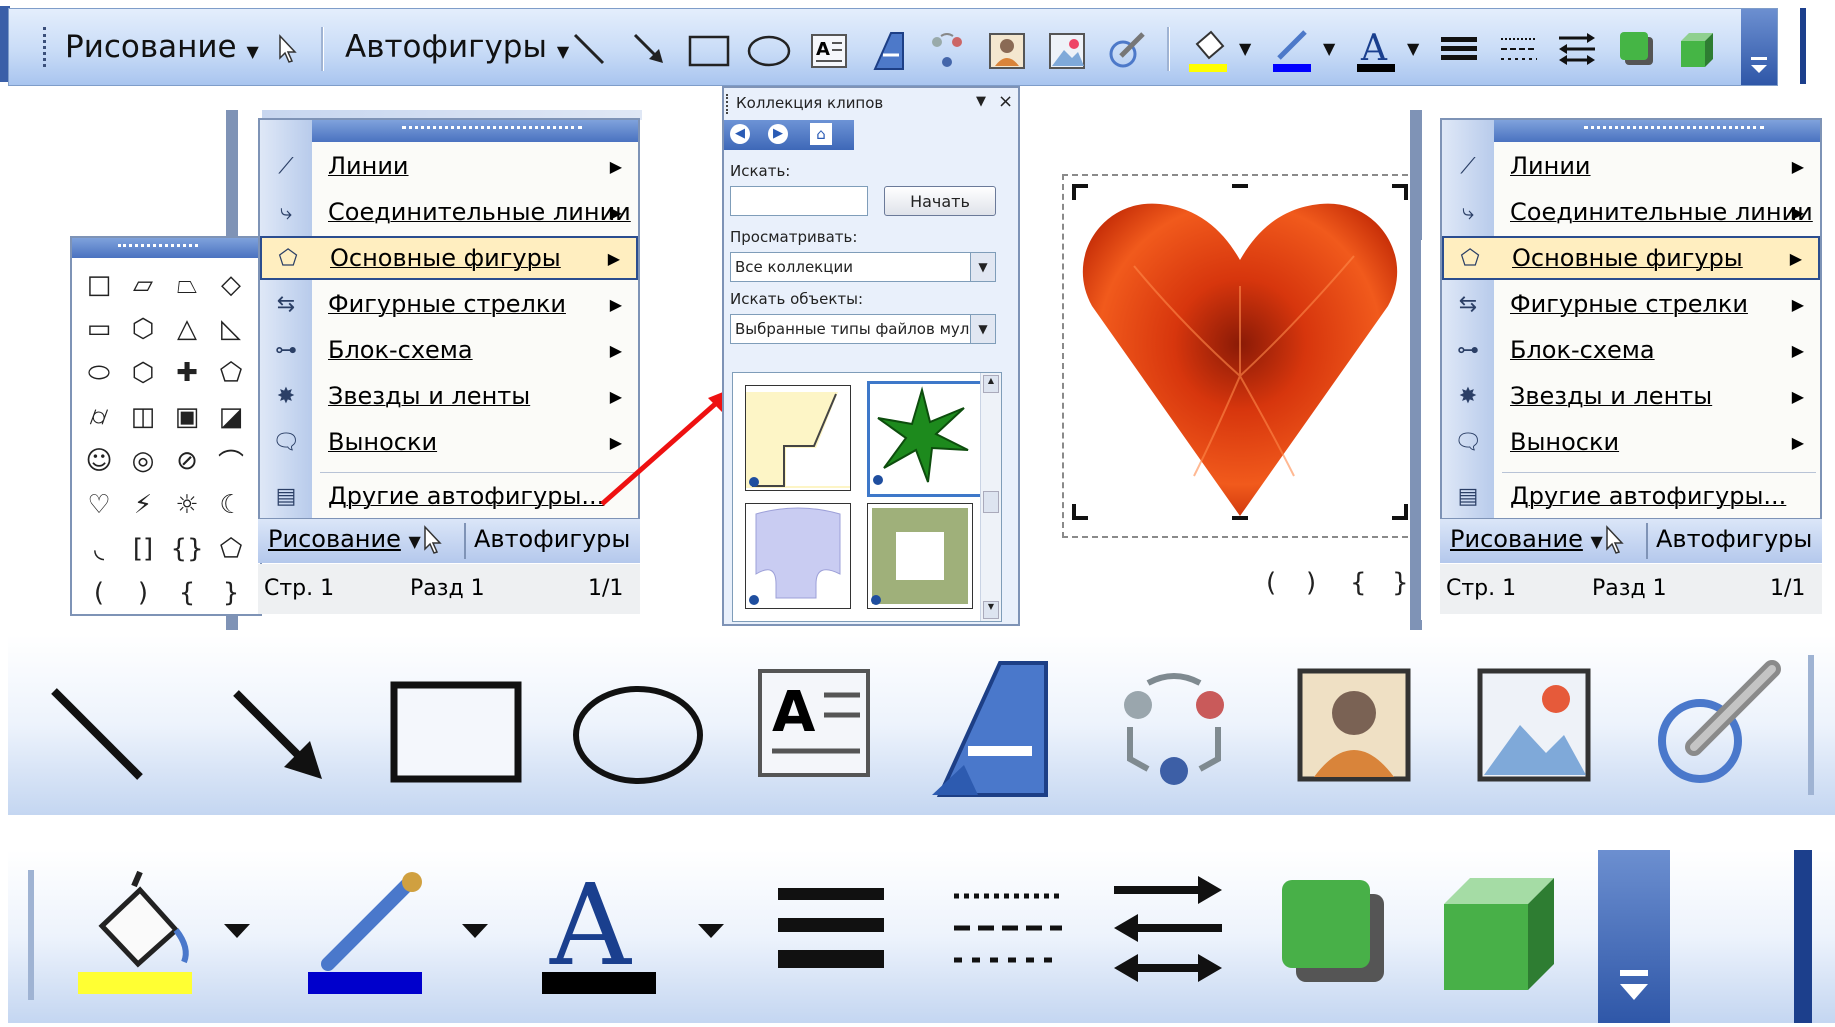 The width and height of the screenshot is (1835, 1027). What do you see at coordinates (449, 304) in the screenshot?
I see `autoshapes-menu-item-3: ⇆ Фигурные стрелки ▶` at bounding box center [449, 304].